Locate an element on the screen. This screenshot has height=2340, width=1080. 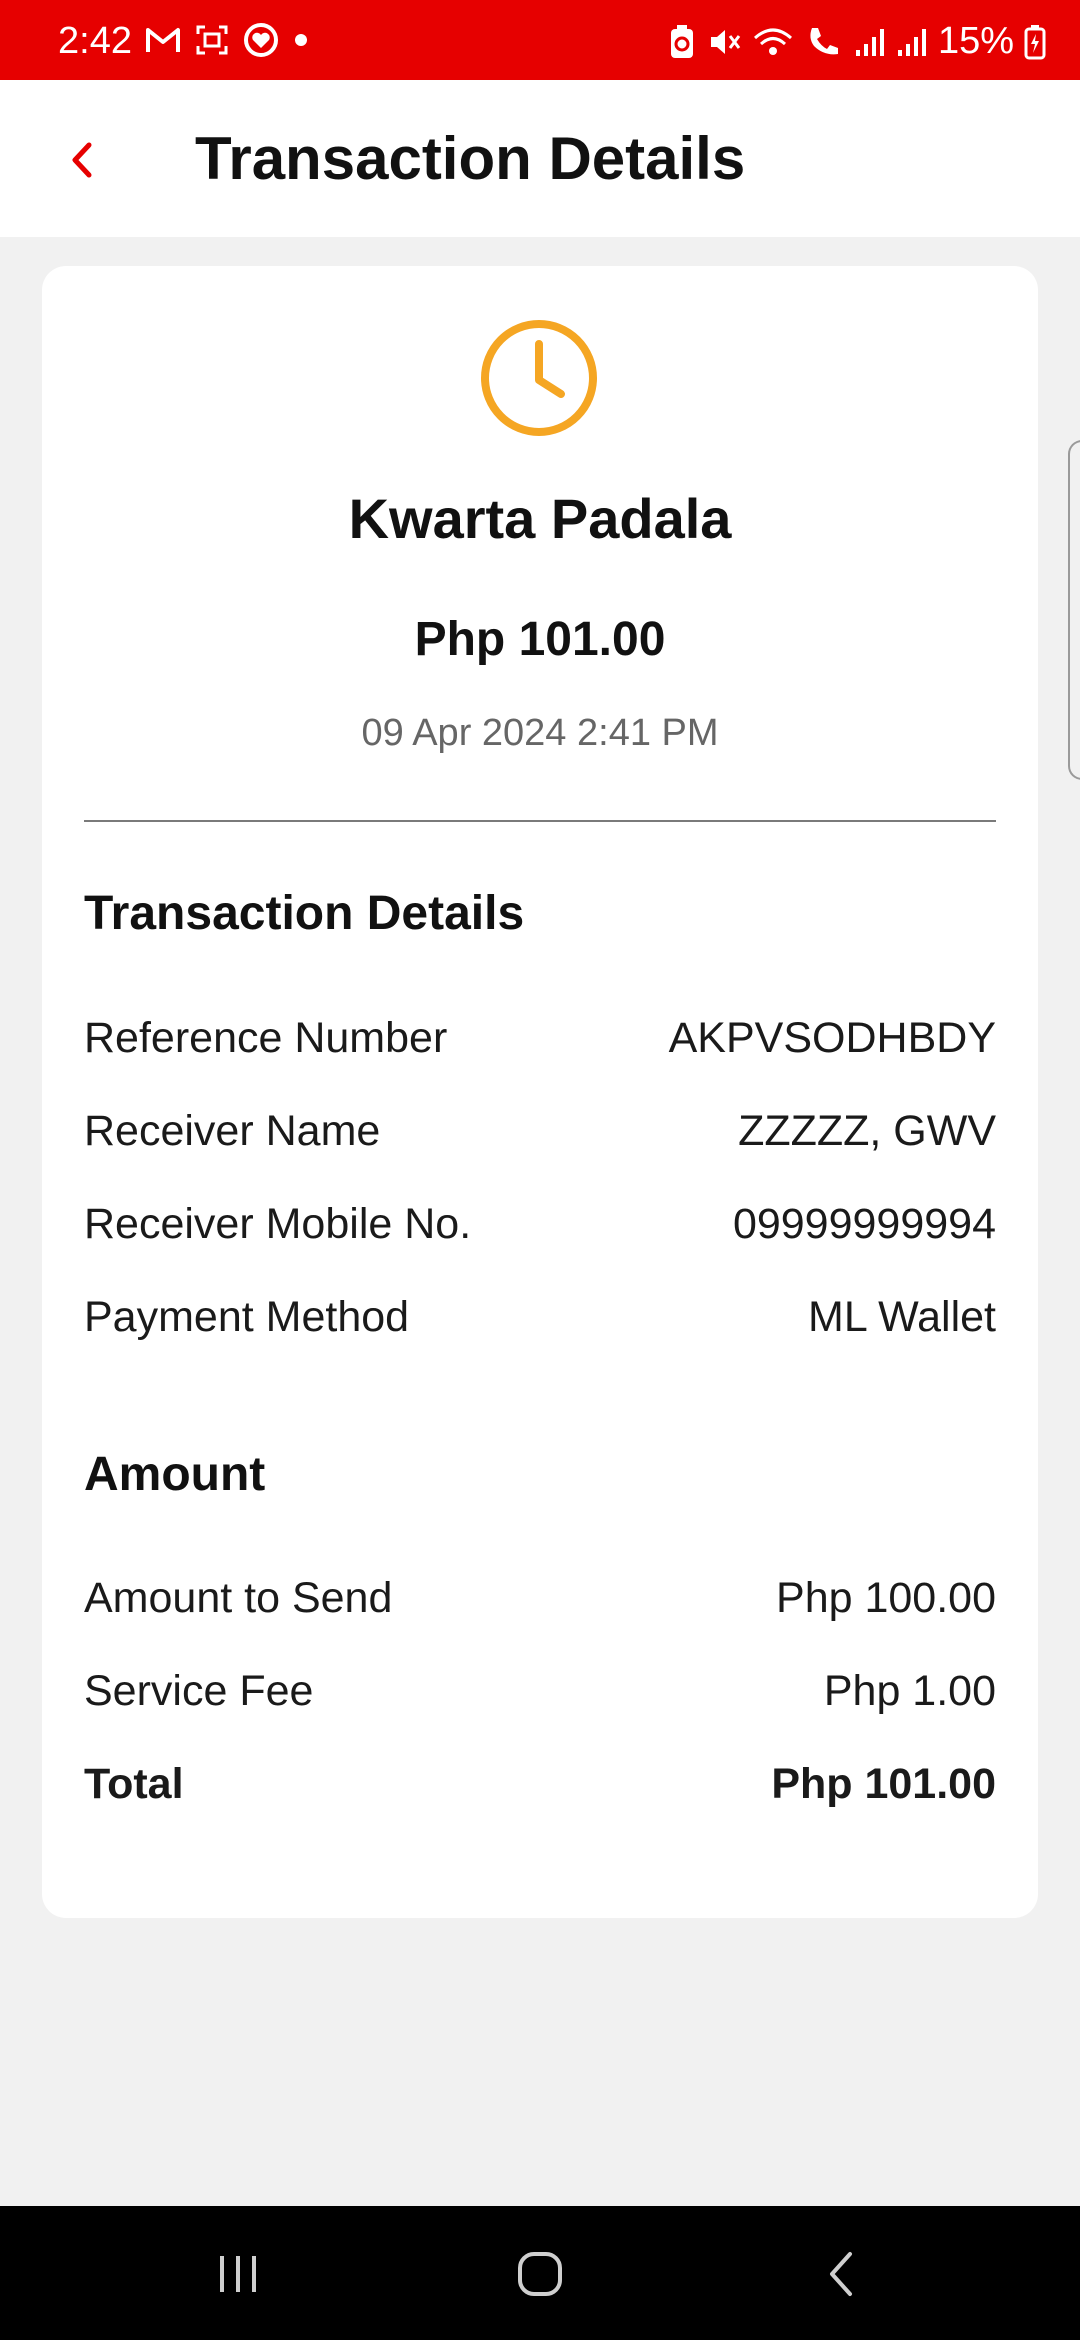
status-time: 2:42 is located at coordinates (95, 41).